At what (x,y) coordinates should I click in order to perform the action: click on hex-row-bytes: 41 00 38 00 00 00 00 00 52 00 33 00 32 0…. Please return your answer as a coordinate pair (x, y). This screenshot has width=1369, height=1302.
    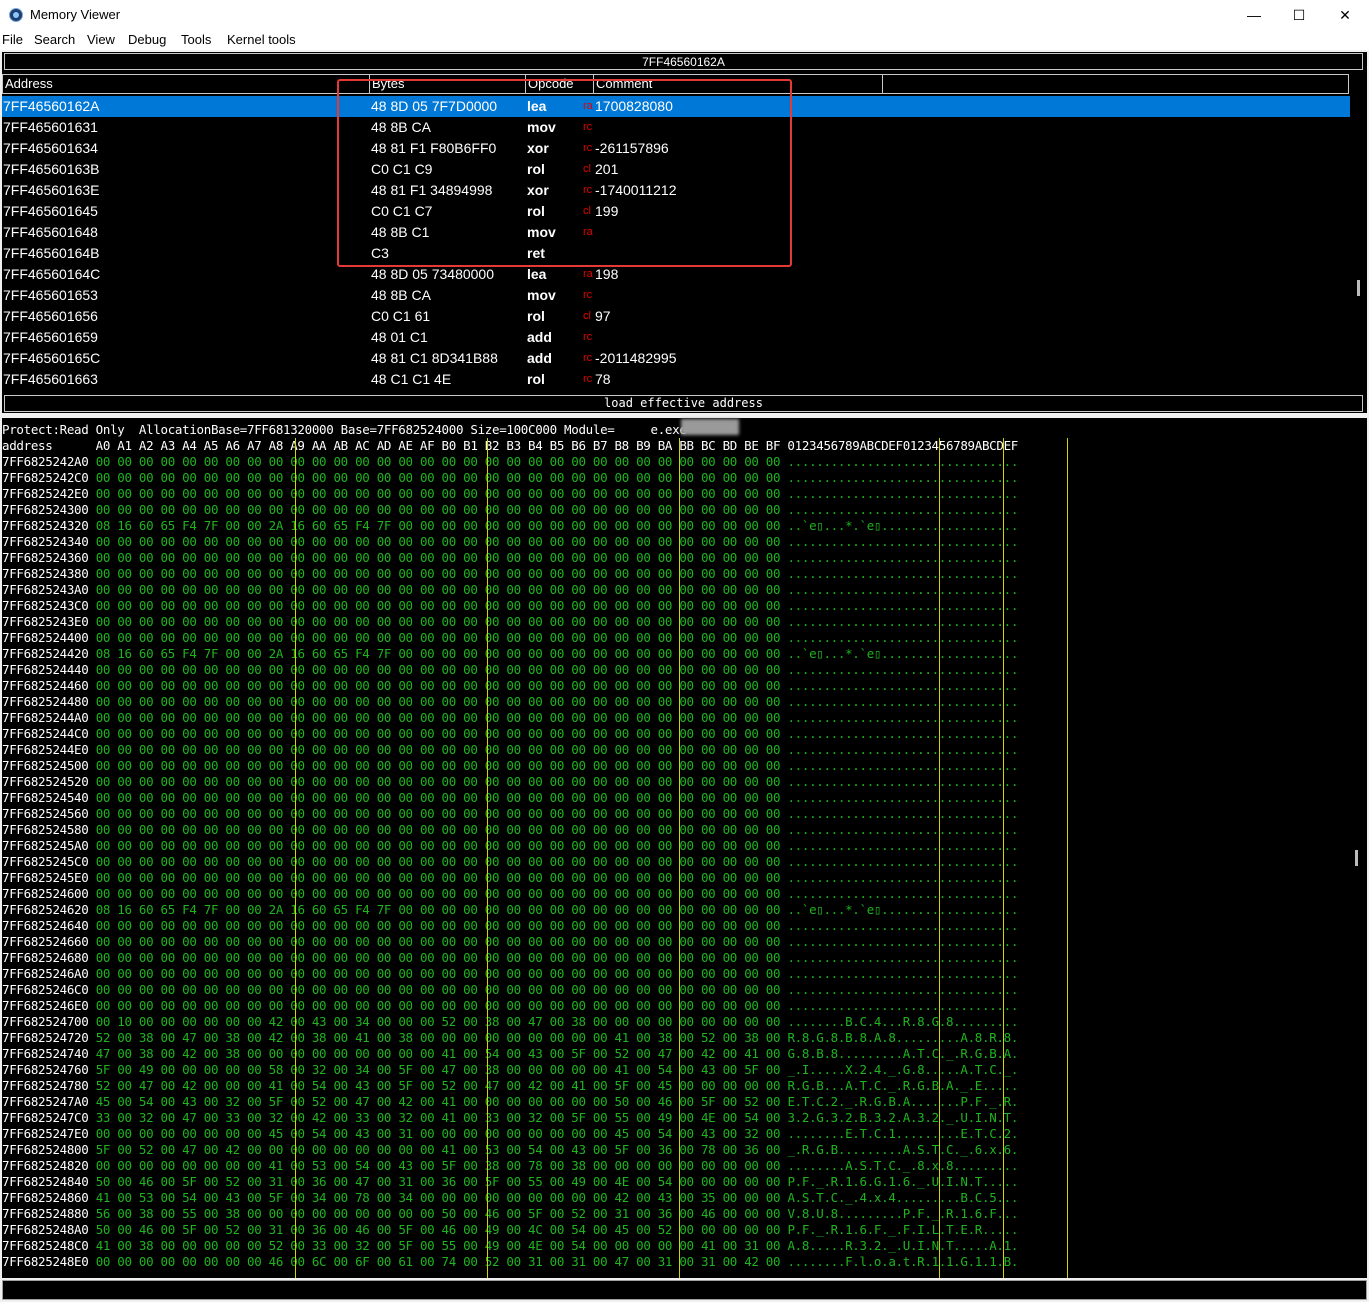
    Looking at the image, I should click on (438, 1245).